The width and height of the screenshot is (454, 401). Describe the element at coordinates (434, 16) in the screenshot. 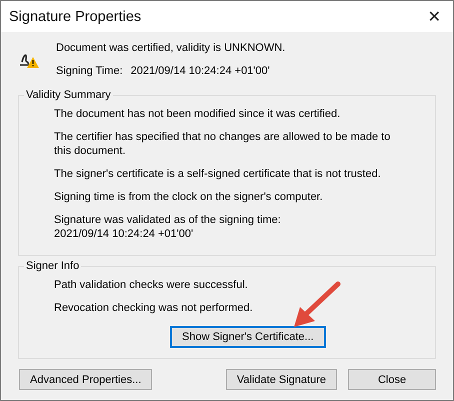

I see `close-button: ✕` at that location.